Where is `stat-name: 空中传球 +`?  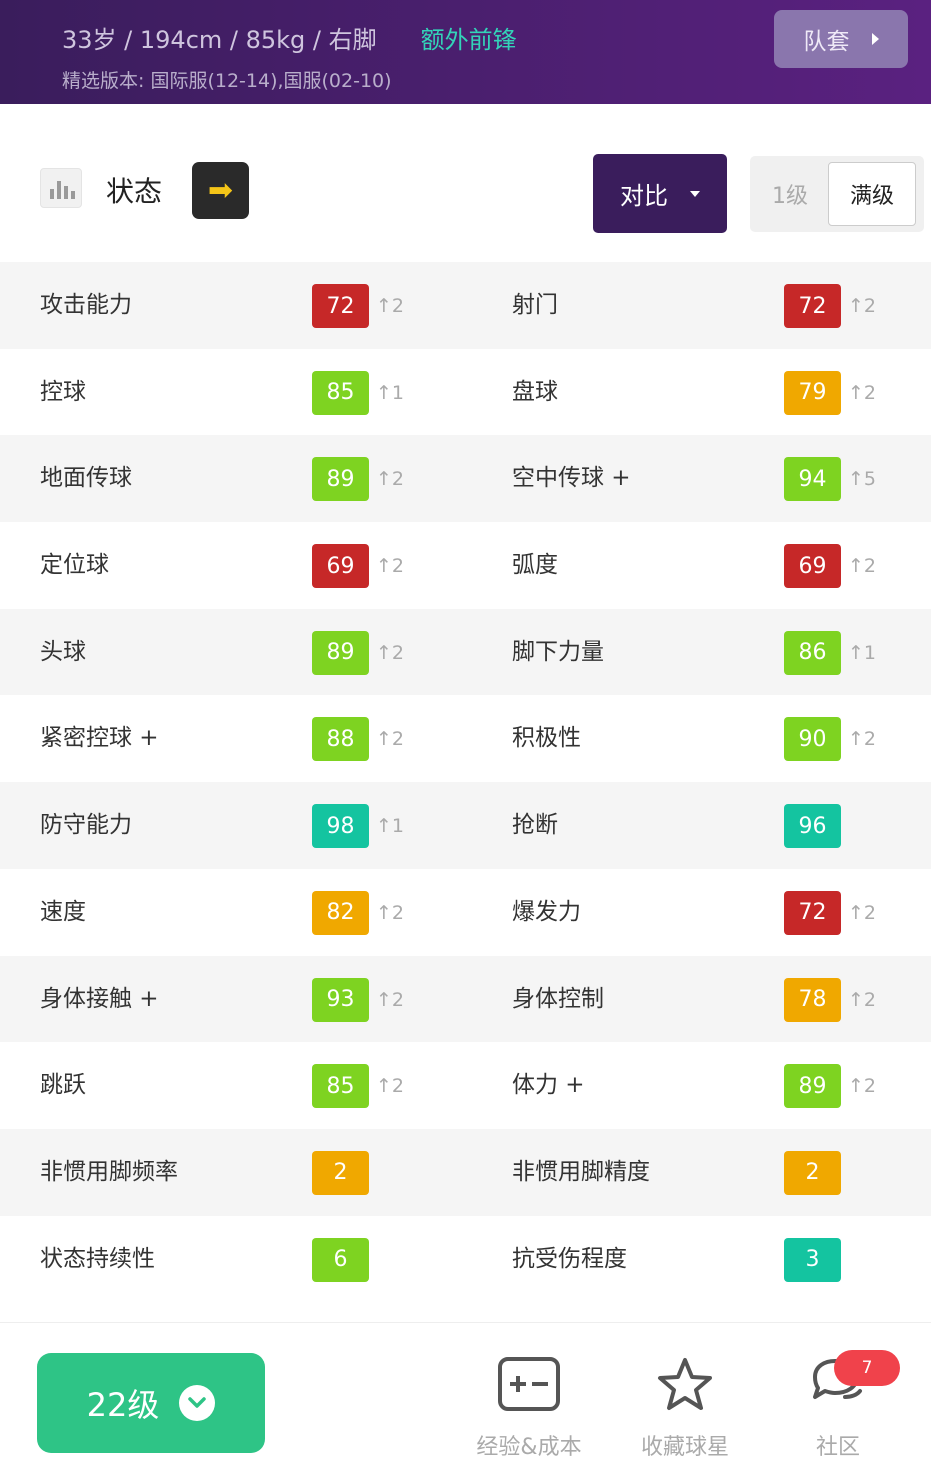 stat-name: 空中传球 + is located at coordinates (571, 478).